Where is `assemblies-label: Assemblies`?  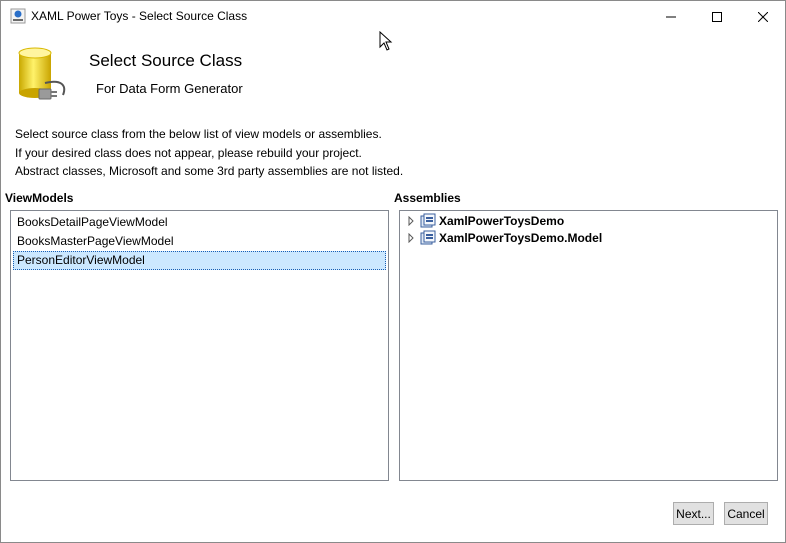
assemblies-label: Assemblies is located at coordinates (427, 198).